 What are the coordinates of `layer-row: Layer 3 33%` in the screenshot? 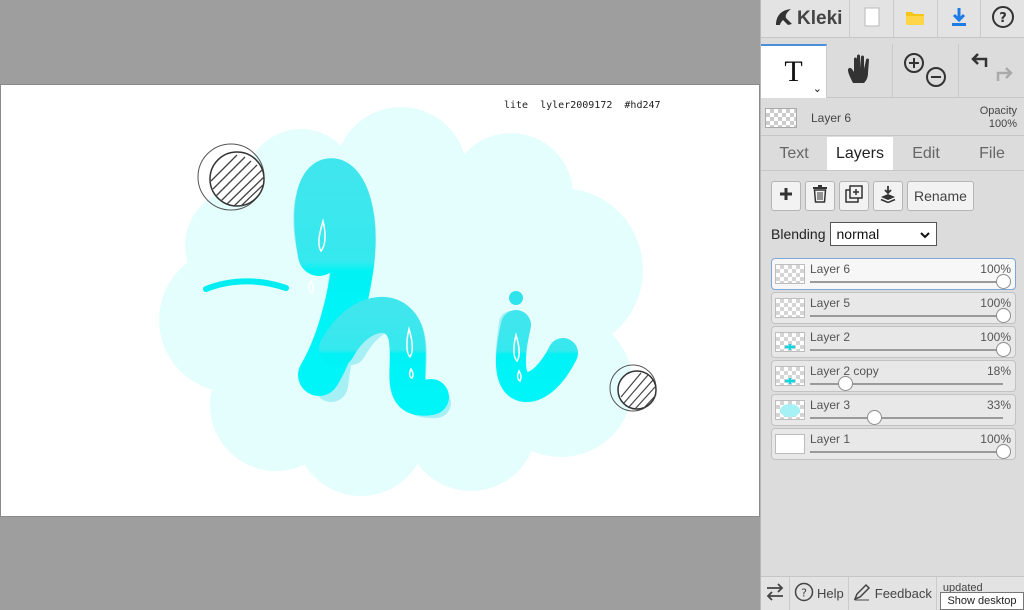 It's located at (893, 410).